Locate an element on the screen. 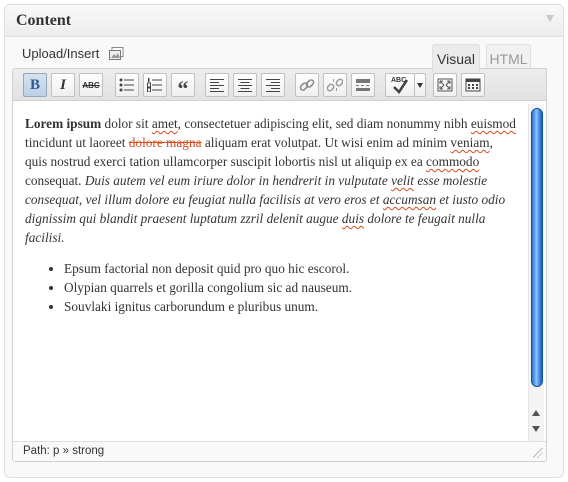 The image size is (568, 482). kitchen-sink-icon is located at coordinates (473, 85).